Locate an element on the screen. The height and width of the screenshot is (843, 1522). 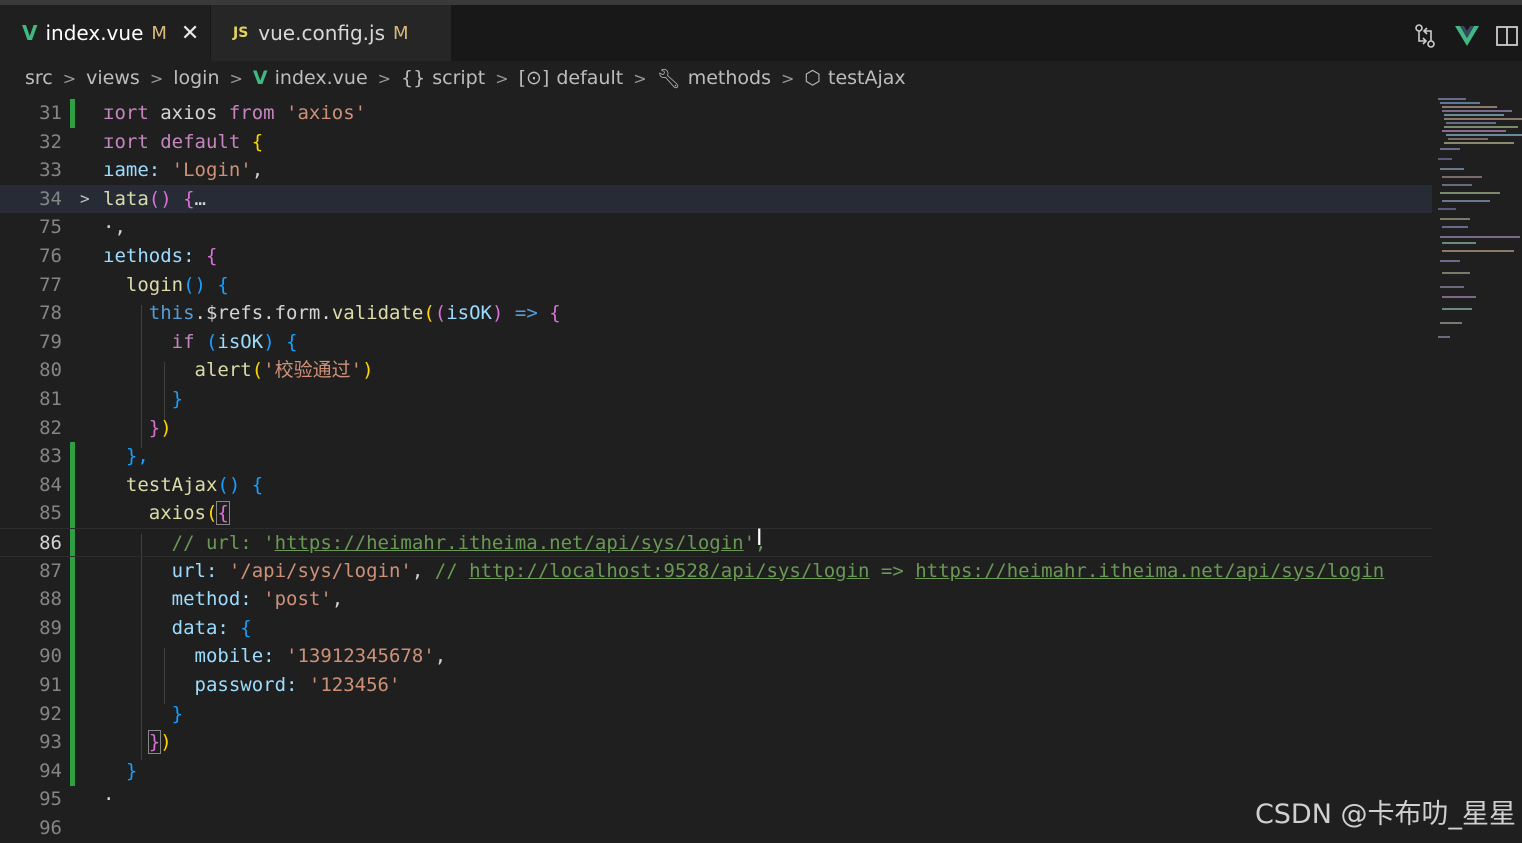
code-line: 79 if (isOK) { is located at coordinates (168, 341).